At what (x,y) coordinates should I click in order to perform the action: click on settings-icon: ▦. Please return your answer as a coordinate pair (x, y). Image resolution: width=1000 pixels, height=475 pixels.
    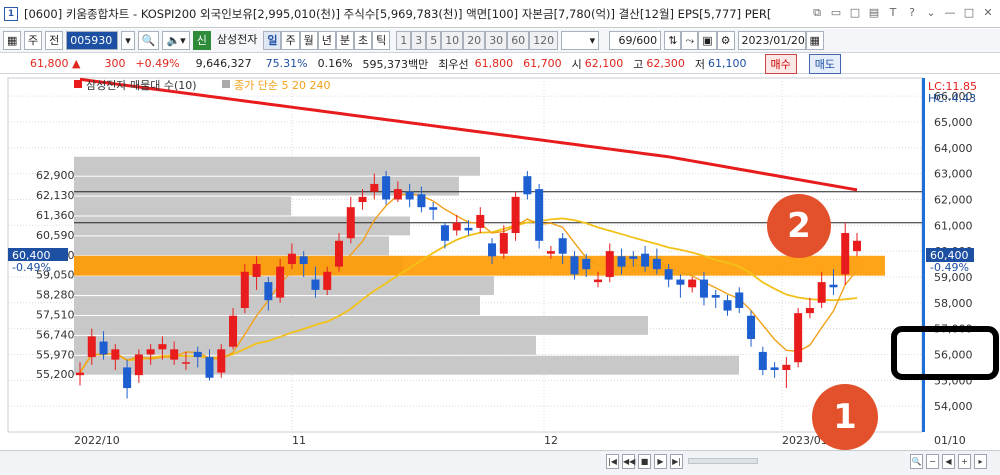
    Looking at the image, I should click on (12, 40).